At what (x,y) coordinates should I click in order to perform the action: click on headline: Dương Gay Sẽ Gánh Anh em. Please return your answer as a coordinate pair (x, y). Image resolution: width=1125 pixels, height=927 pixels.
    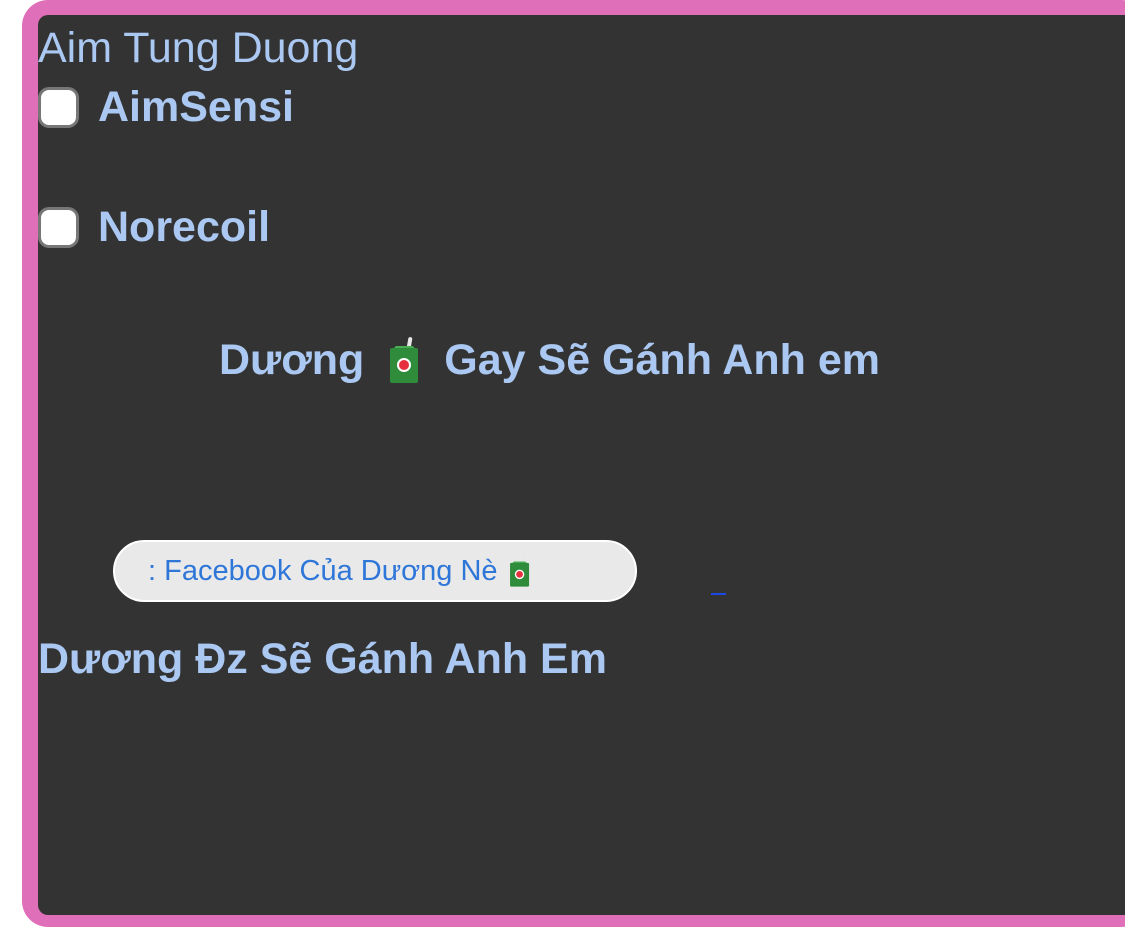
    Looking at the image, I should click on (549, 360).